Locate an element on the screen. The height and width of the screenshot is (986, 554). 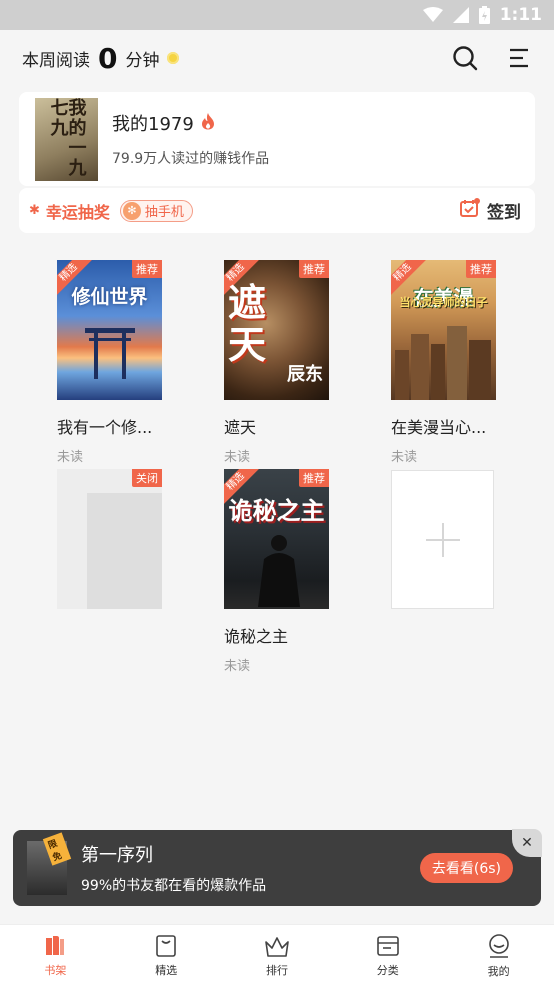
book-cover: 精选 推荐 修仙世界 is located at coordinates (109, 330).